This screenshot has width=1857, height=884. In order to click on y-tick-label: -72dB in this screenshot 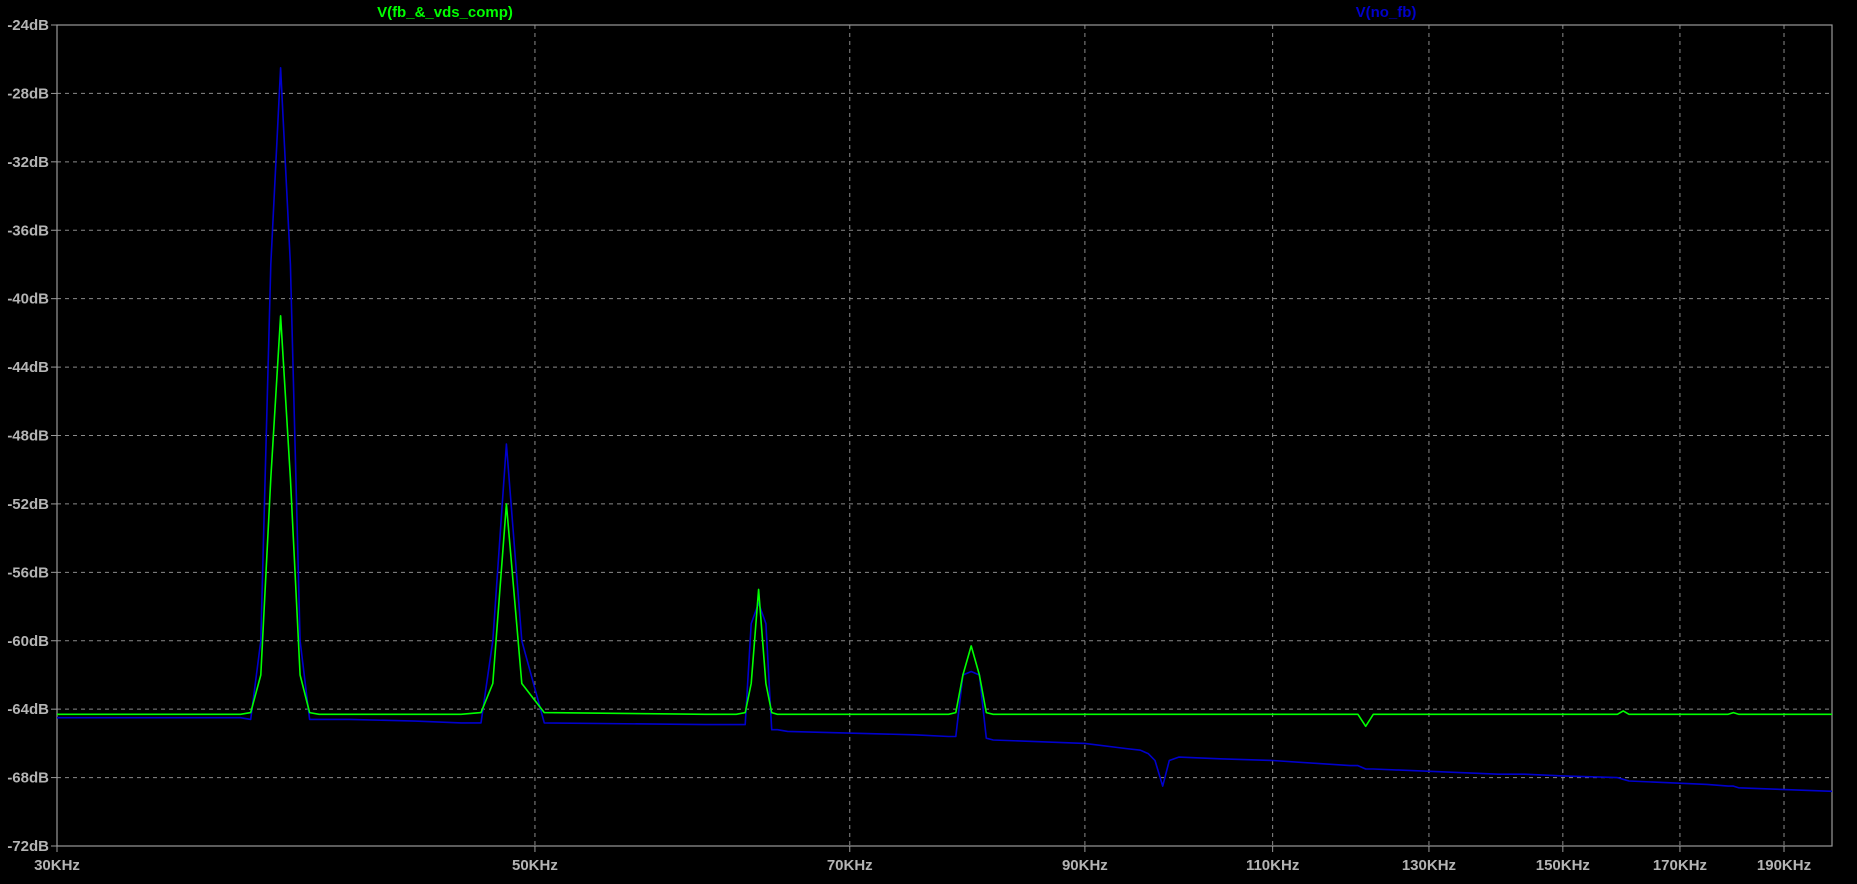, I will do `click(28, 846)`.